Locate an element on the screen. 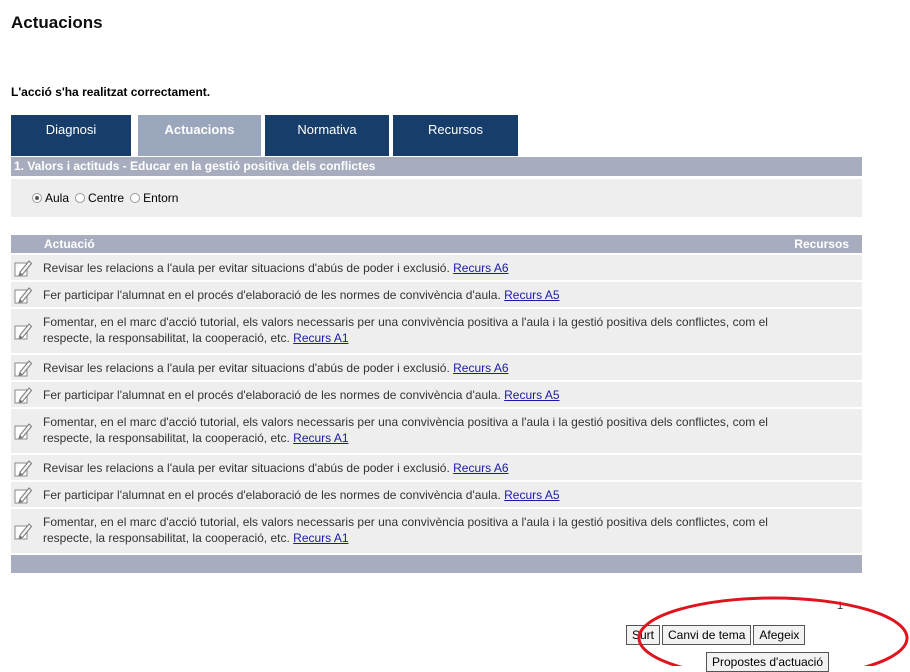 The image size is (910, 672). page-number: 1 is located at coordinates (840, 606).